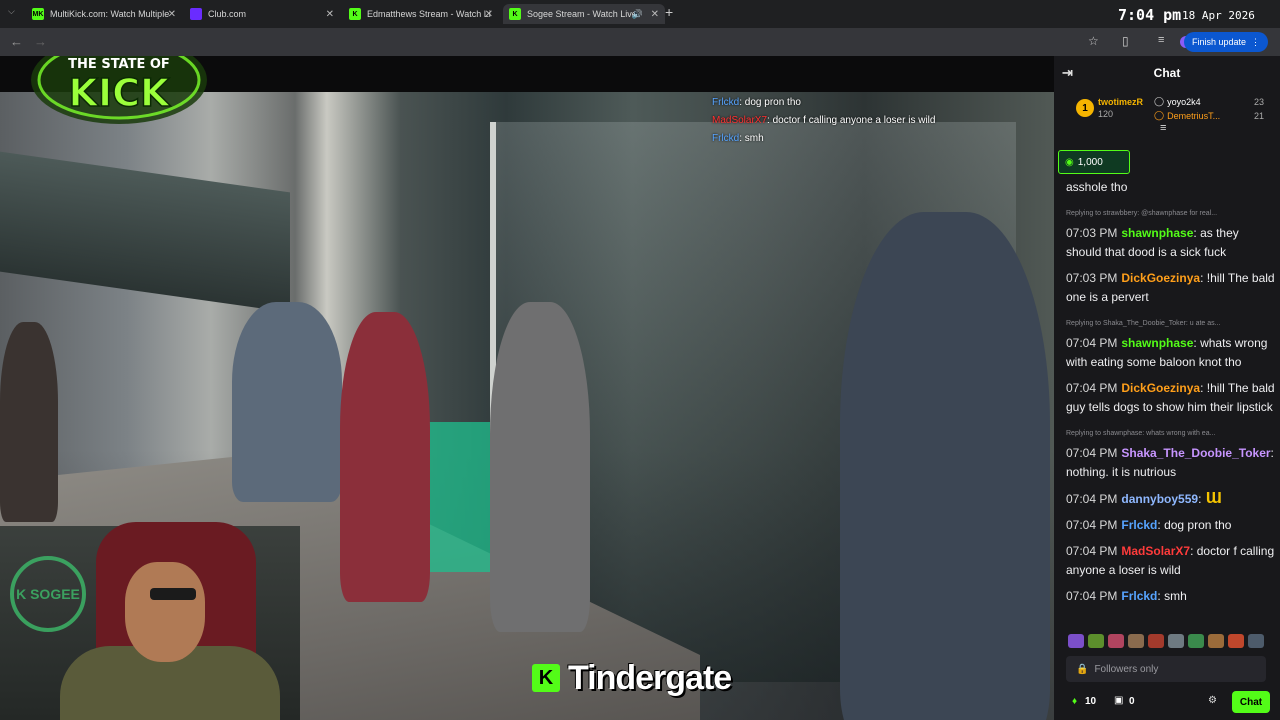 The image size is (1280, 720). What do you see at coordinates (726, 102) in the screenshot?
I see `overlay-username: Frlckd` at bounding box center [726, 102].